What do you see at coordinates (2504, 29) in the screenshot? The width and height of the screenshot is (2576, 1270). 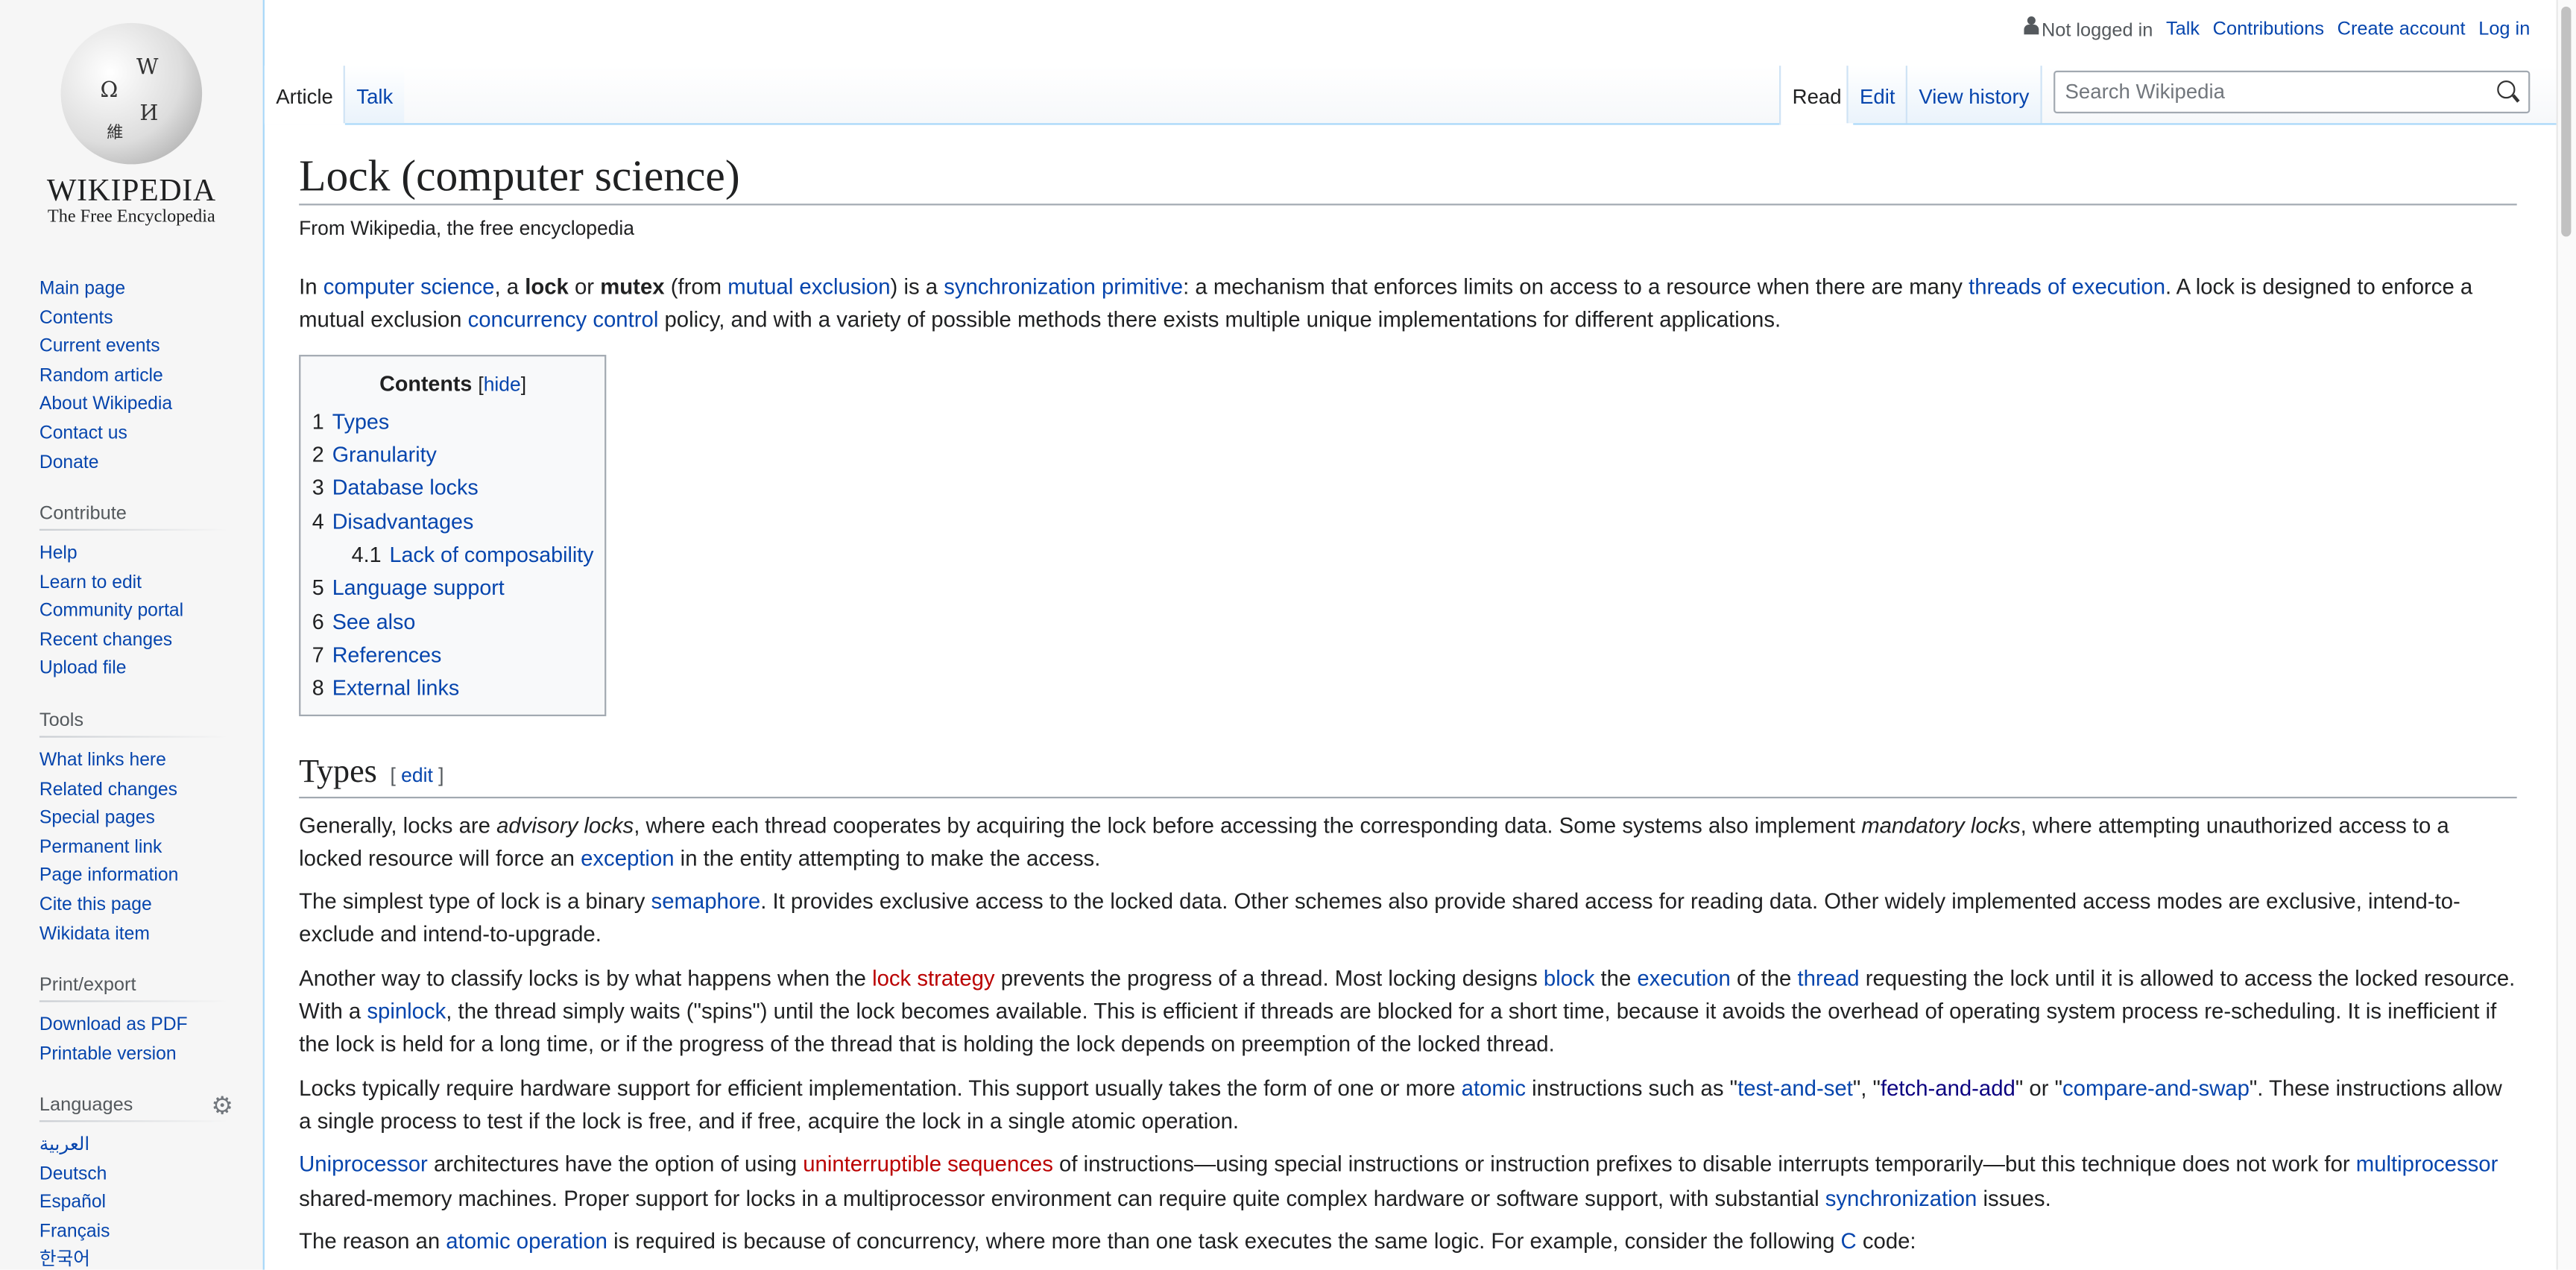 I see `log-in-link: Log in` at bounding box center [2504, 29].